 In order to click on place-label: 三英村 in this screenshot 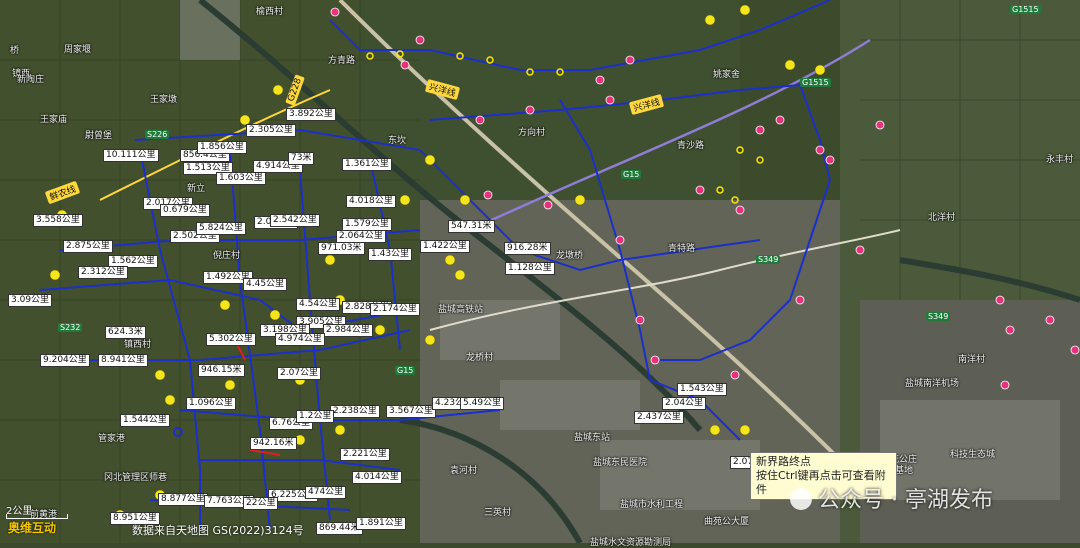, I will do `click(498, 513)`.